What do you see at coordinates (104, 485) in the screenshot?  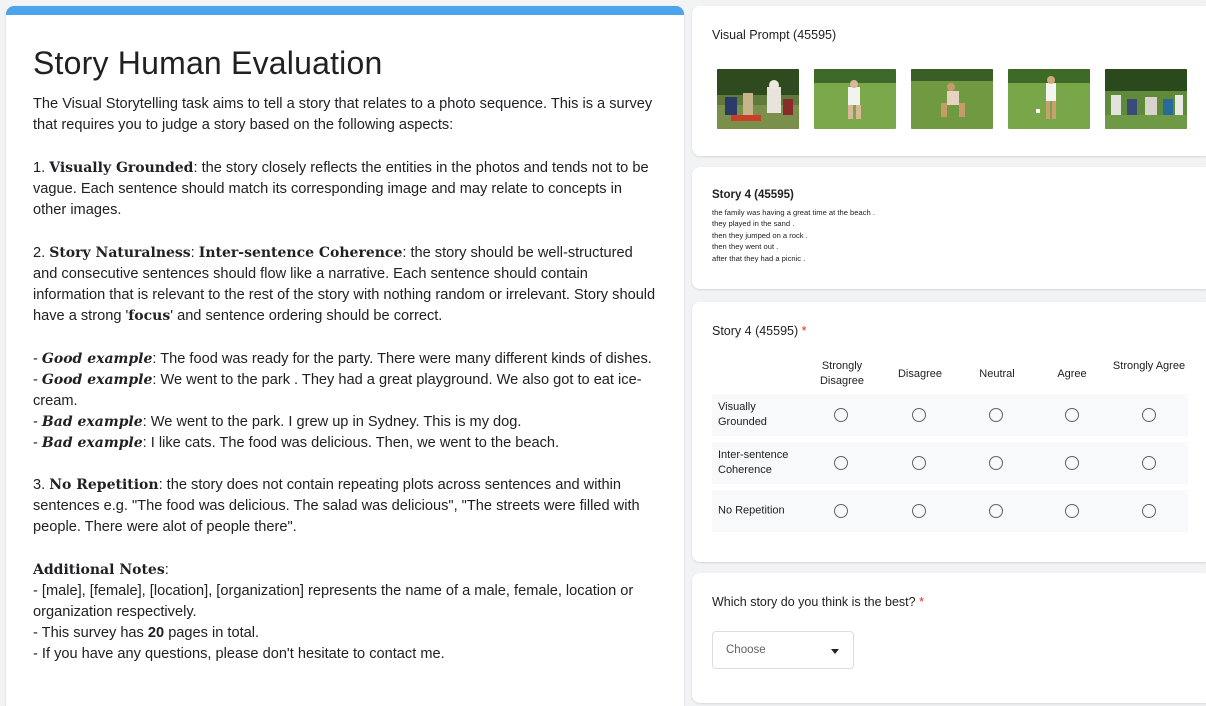 I see `term-no-repetition: No Repetition` at bounding box center [104, 485].